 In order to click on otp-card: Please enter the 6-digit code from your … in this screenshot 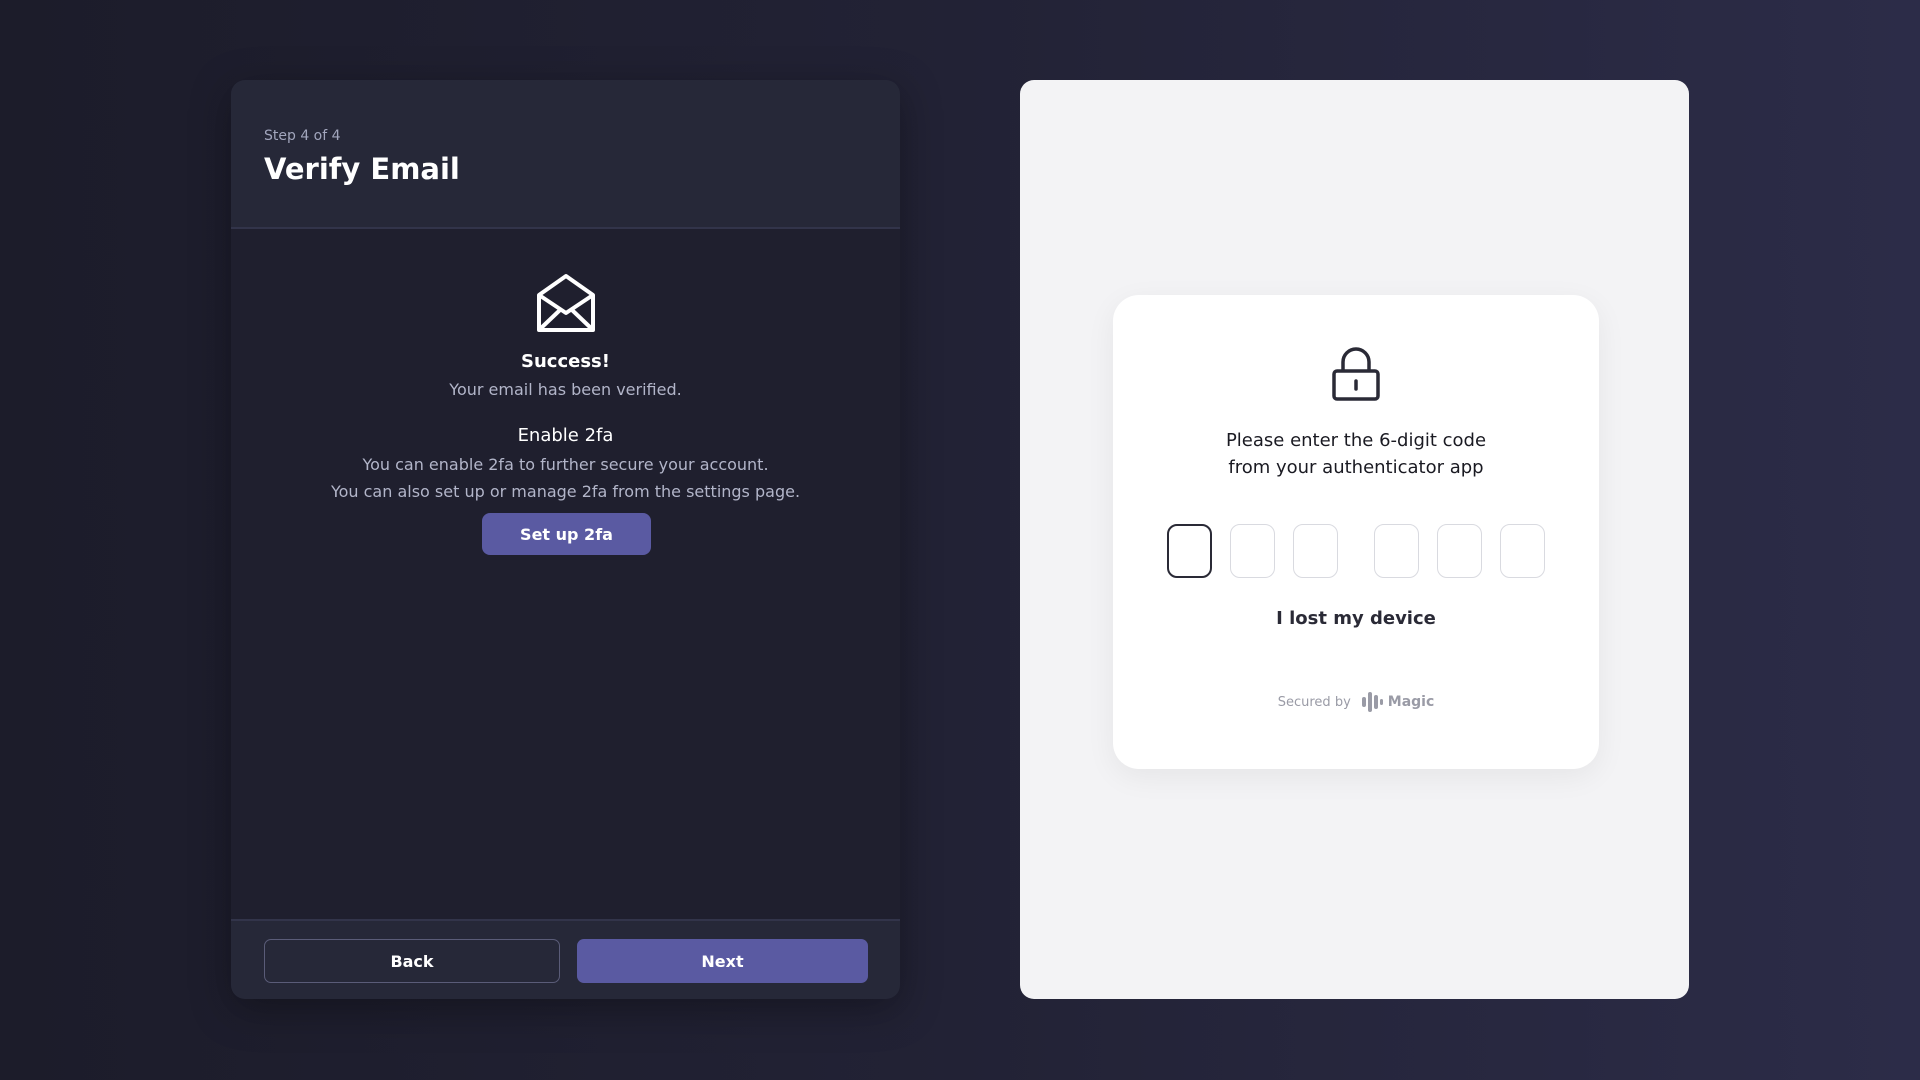, I will do `click(1356, 532)`.